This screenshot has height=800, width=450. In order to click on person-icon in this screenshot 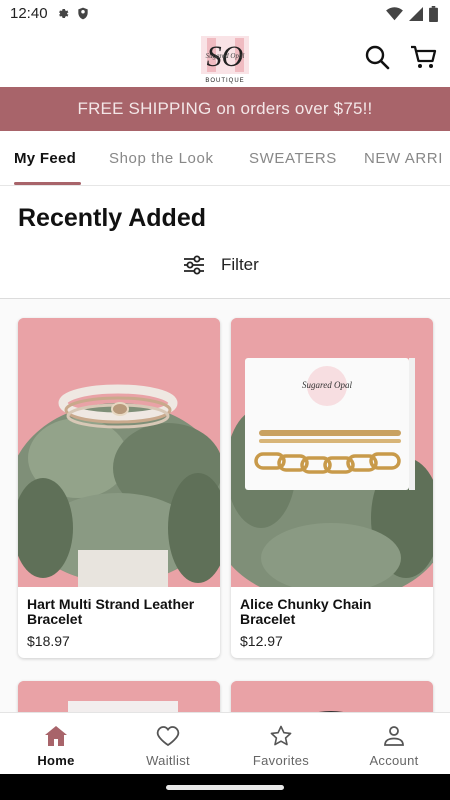, I will do `click(394, 736)`.